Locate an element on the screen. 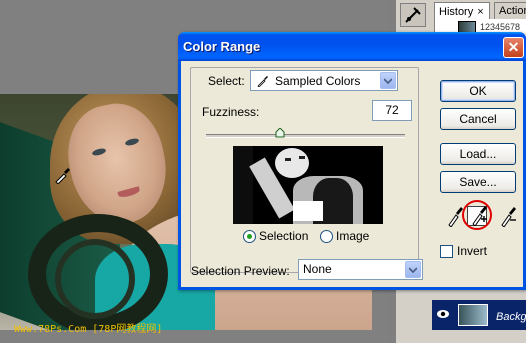 The image size is (526, 343). fuzziness-slider-track is located at coordinates (305, 136).